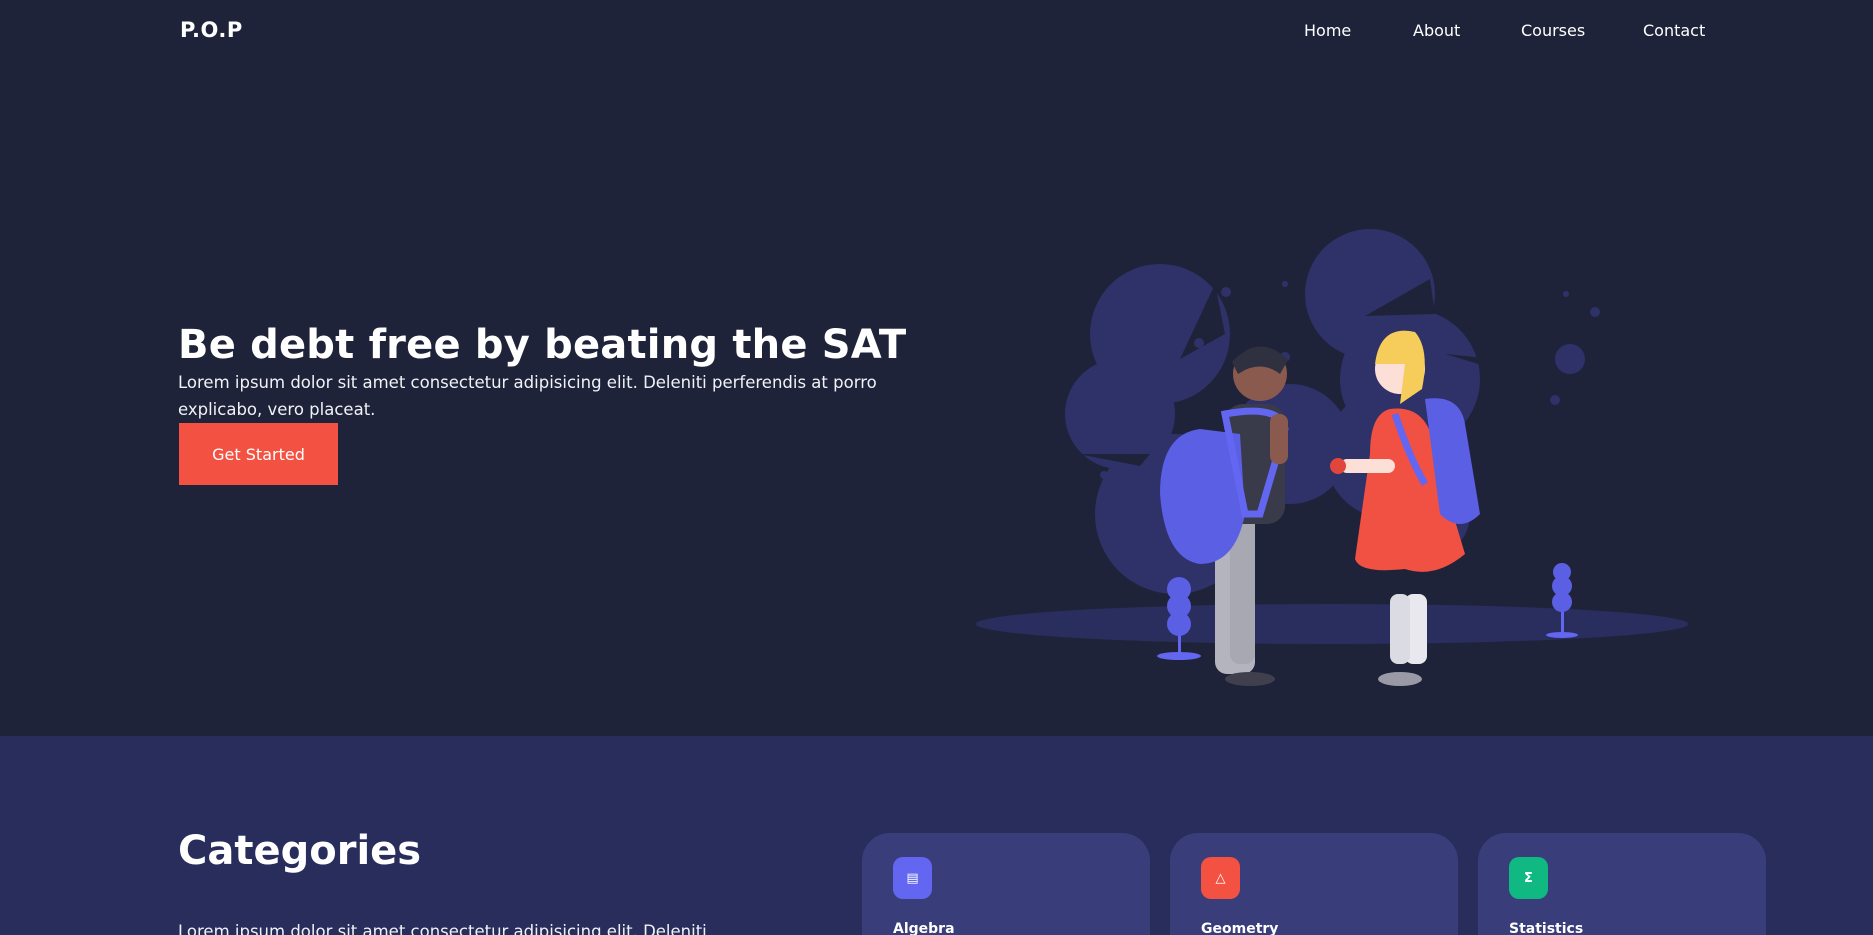 This screenshot has width=1873, height=935. I want to click on nav-link-home: Home, so click(1327, 30).